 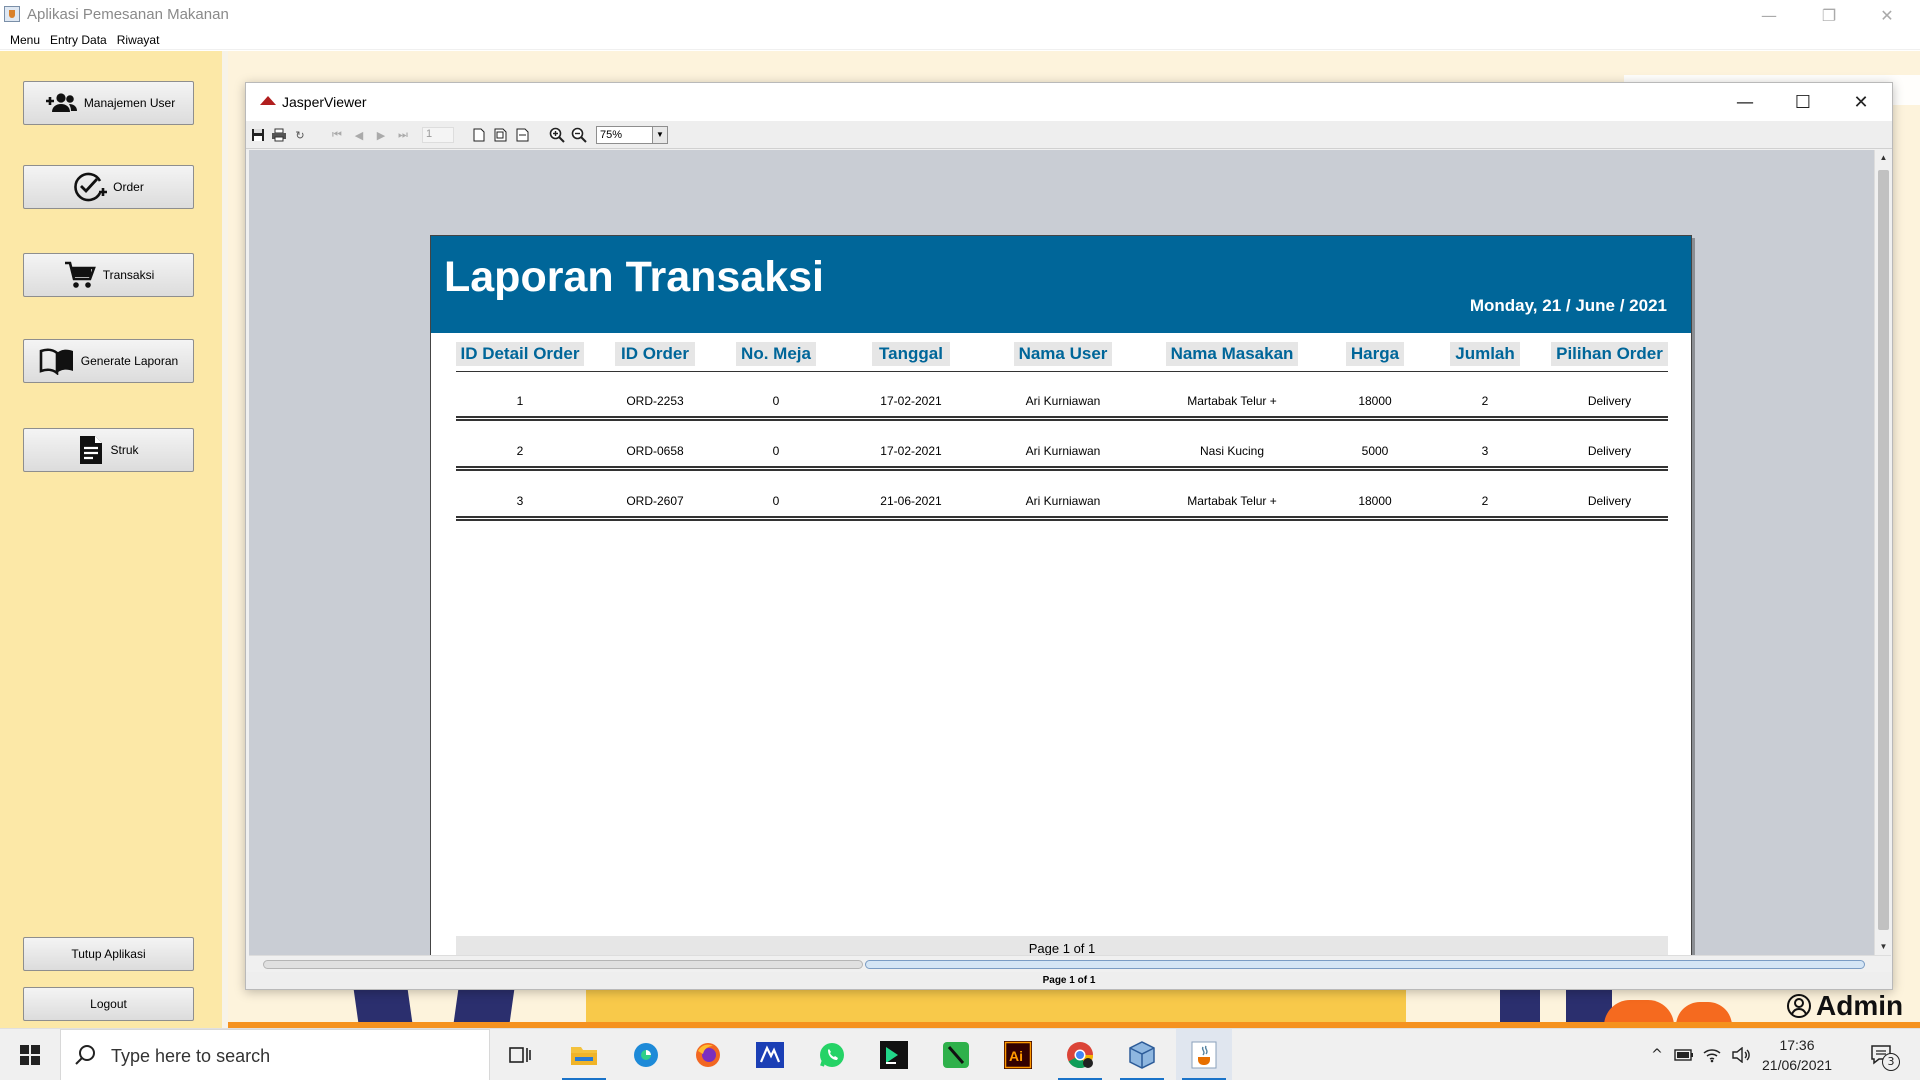 What do you see at coordinates (894, 1054) in the screenshot?
I see `jetbrains-icon` at bounding box center [894, 1054].